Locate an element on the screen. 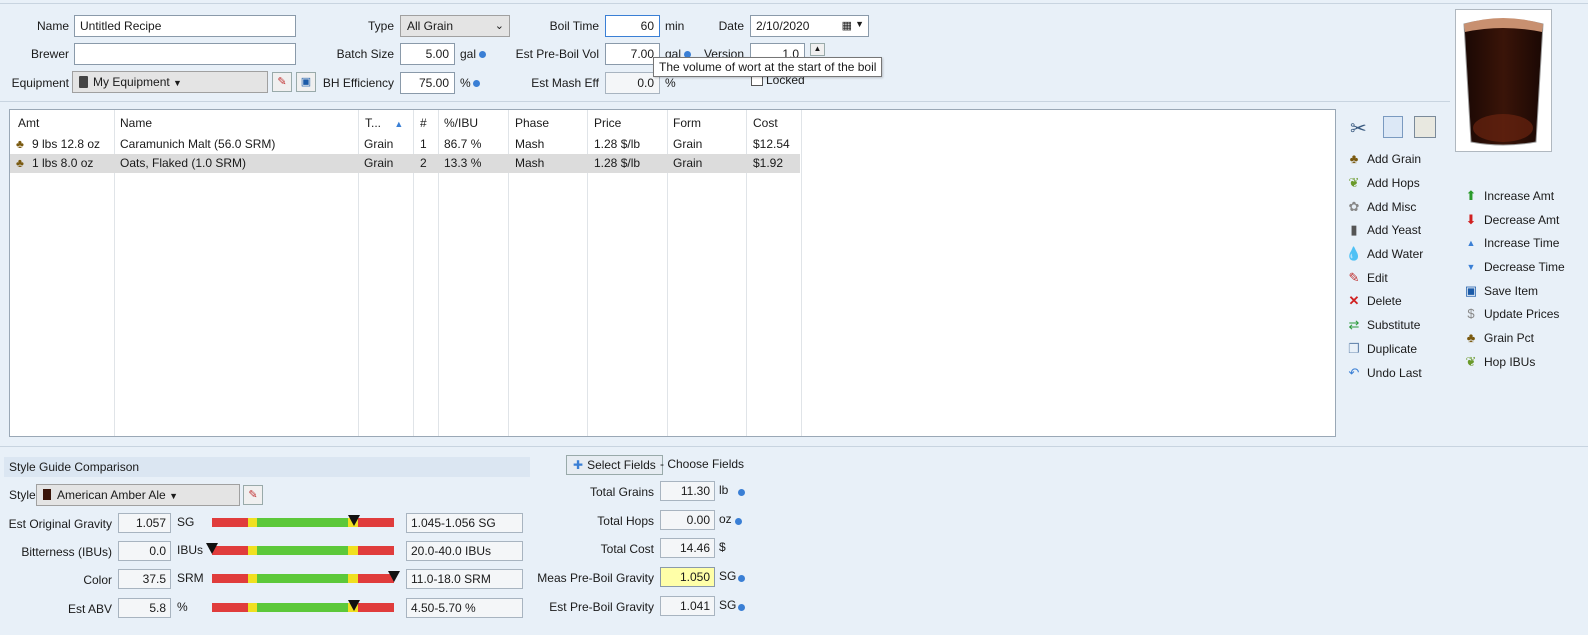 This screenshot has height=635, width=1588. hop-ibus-button: ❦ Hop IBUs is located at coordinates (1499, 362).